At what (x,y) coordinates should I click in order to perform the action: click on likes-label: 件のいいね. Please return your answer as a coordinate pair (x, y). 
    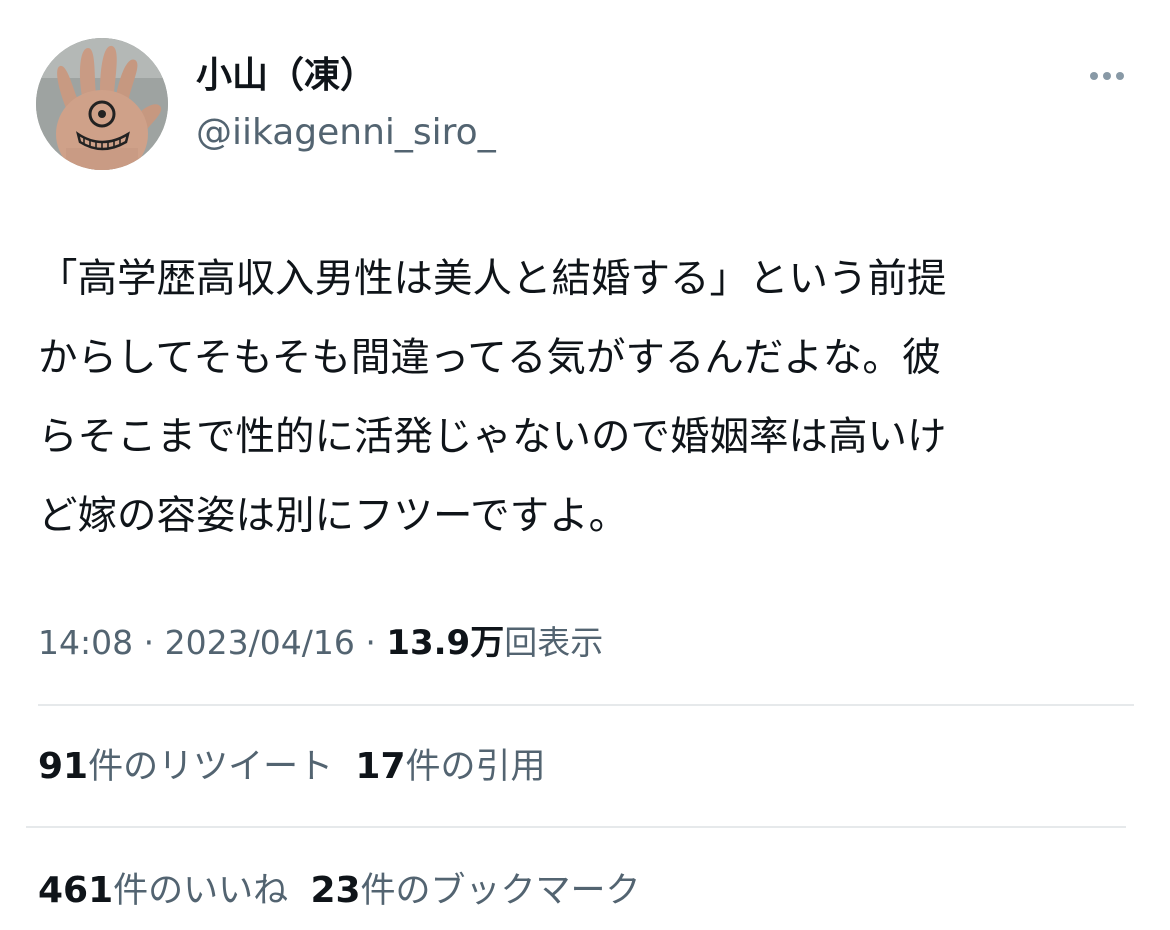
    Looking at the image, I should click on (201, 891).